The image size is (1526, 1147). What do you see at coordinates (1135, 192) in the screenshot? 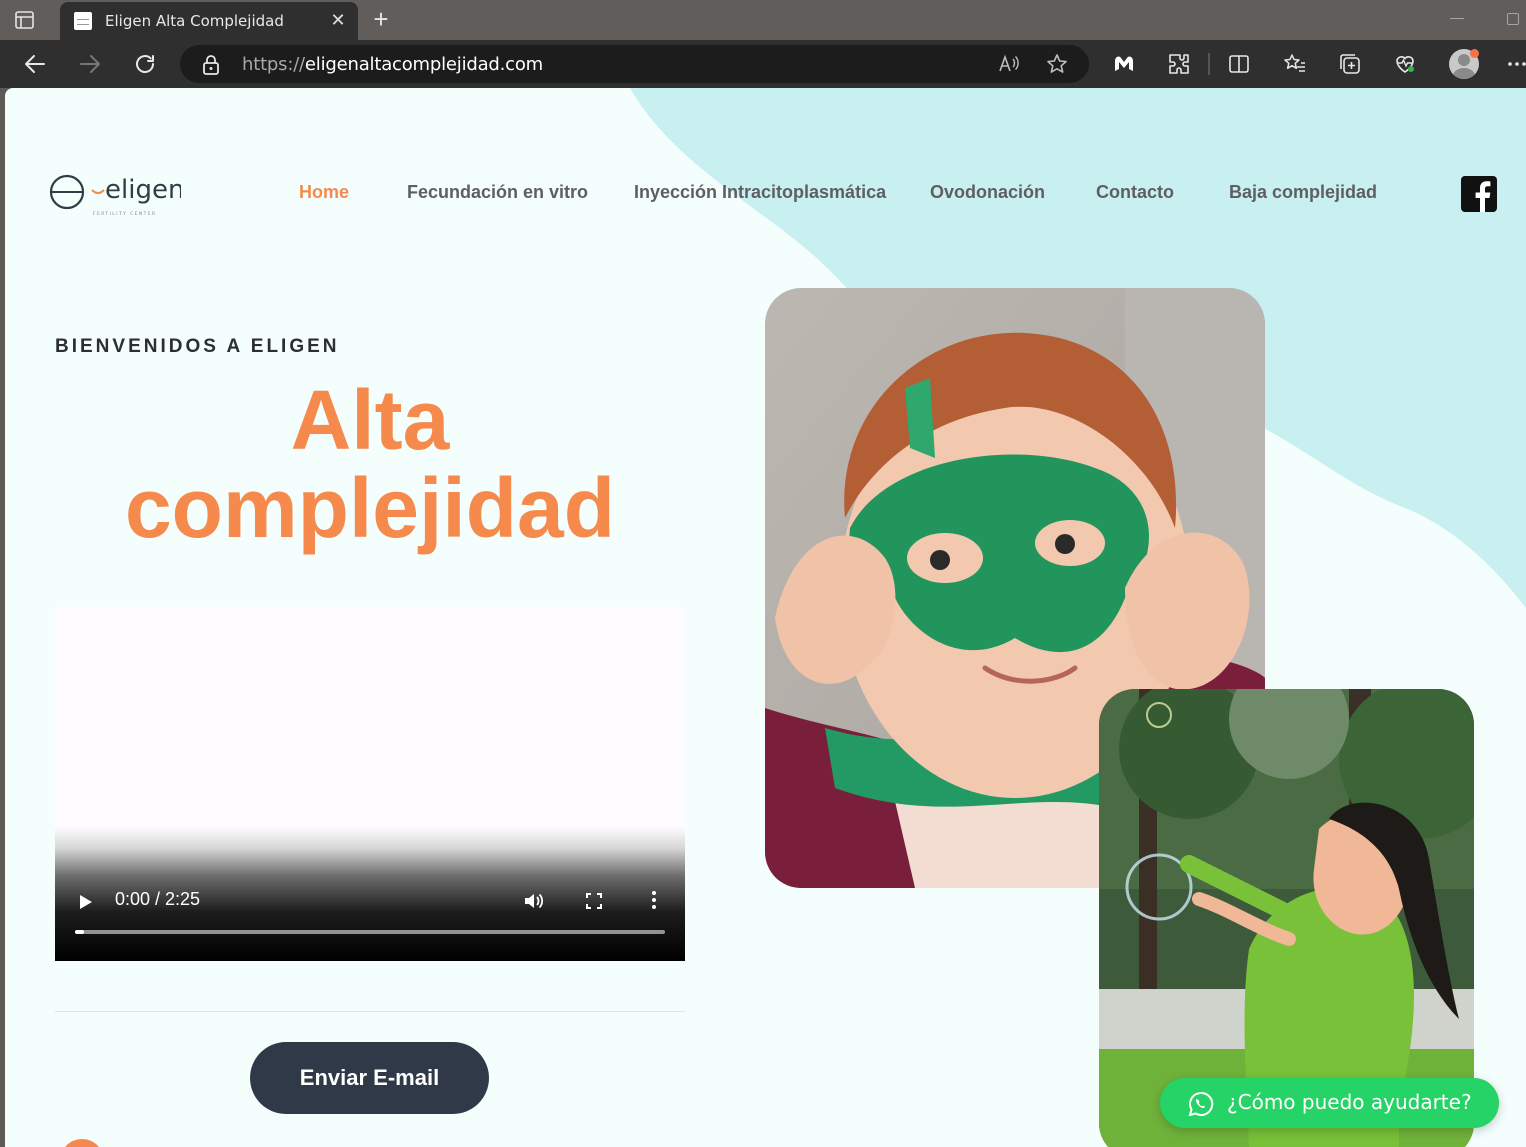
I see `nav-contacto: Contacto` at bounding box center [1135, 192].